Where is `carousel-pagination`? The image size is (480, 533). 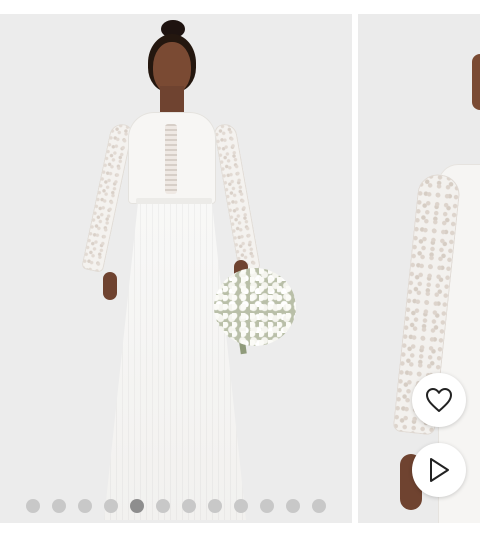
carousel-pagination is located at coordinates (176, 506).